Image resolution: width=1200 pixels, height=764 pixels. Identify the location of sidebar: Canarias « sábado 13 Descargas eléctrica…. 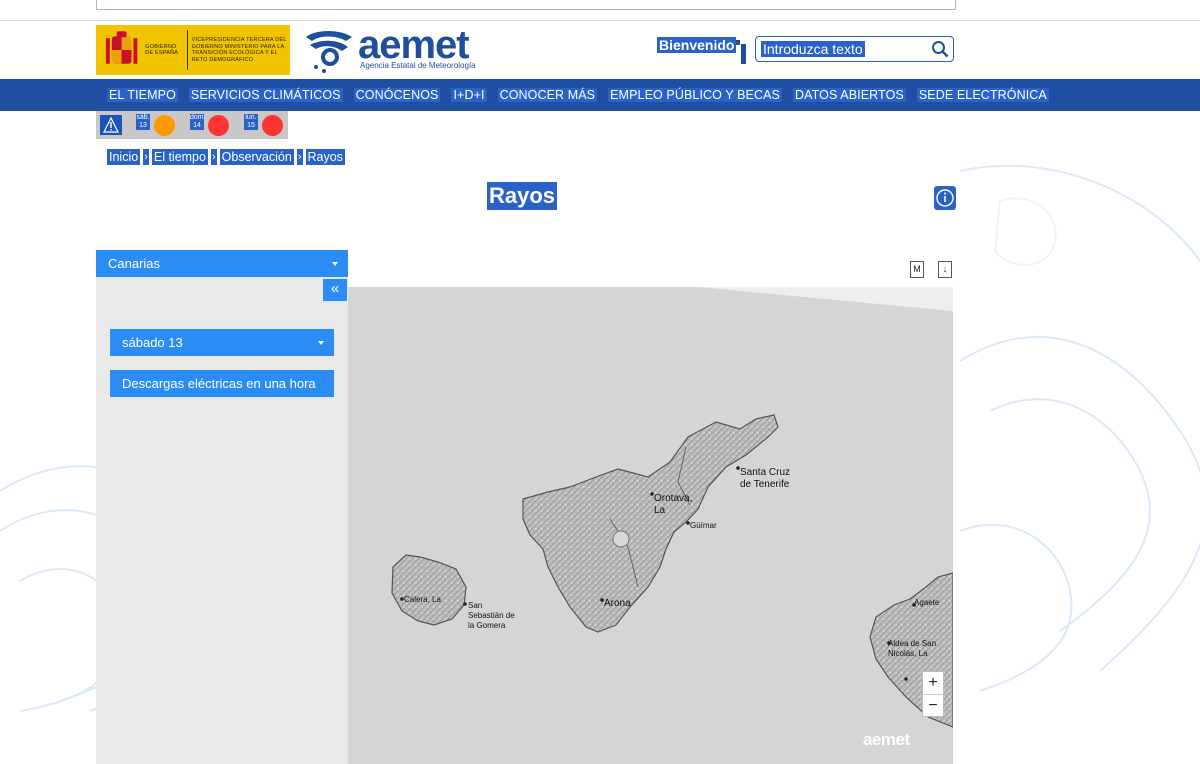
(222, 507).